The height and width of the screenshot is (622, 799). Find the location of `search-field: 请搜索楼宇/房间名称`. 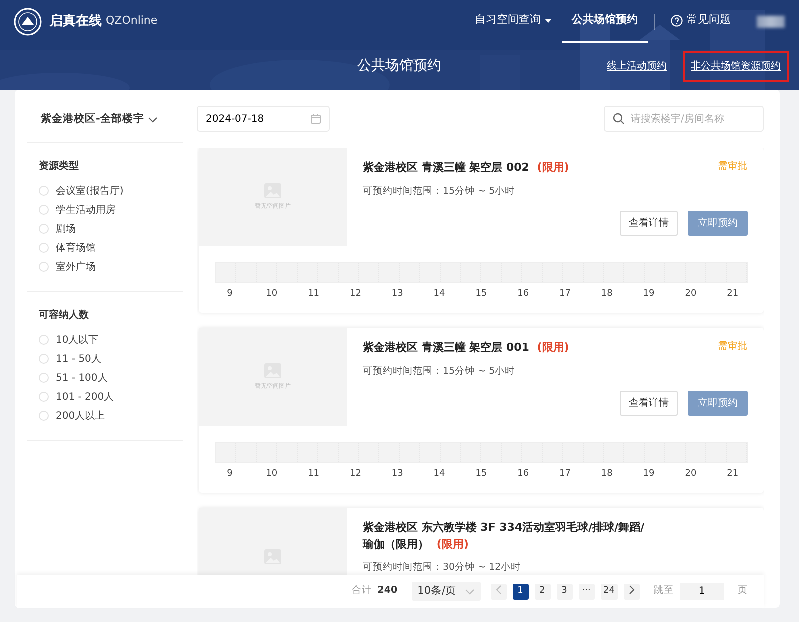

search-field: 请搜索楼宇/房间名称 is located at coordinates (684, 119).